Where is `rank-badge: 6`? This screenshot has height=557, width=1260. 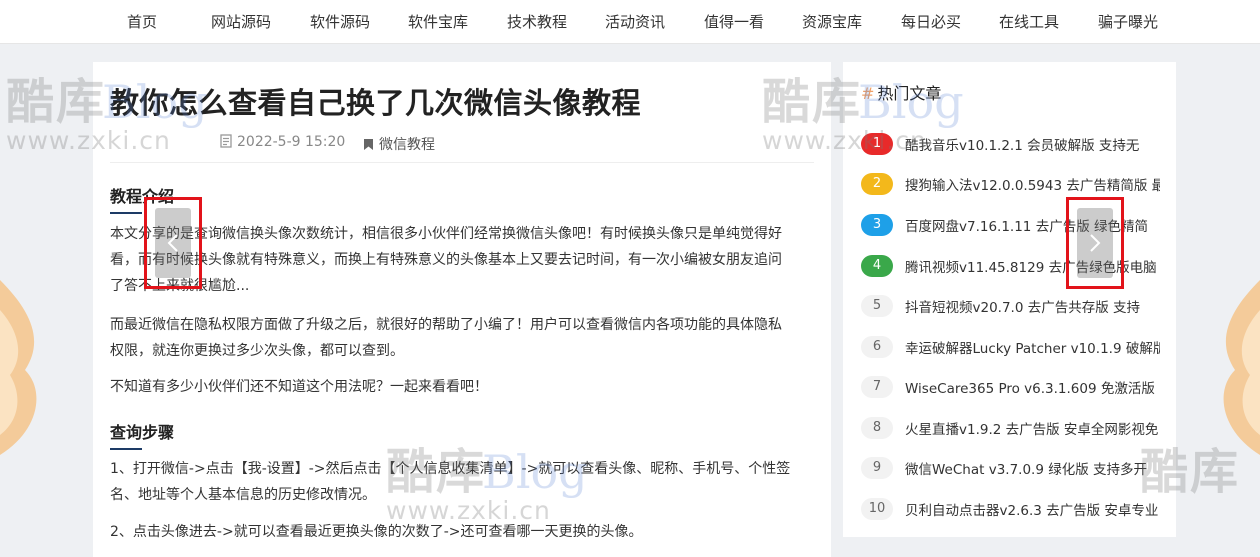 rank-badge: 6 is located at coordinates (877, 347).